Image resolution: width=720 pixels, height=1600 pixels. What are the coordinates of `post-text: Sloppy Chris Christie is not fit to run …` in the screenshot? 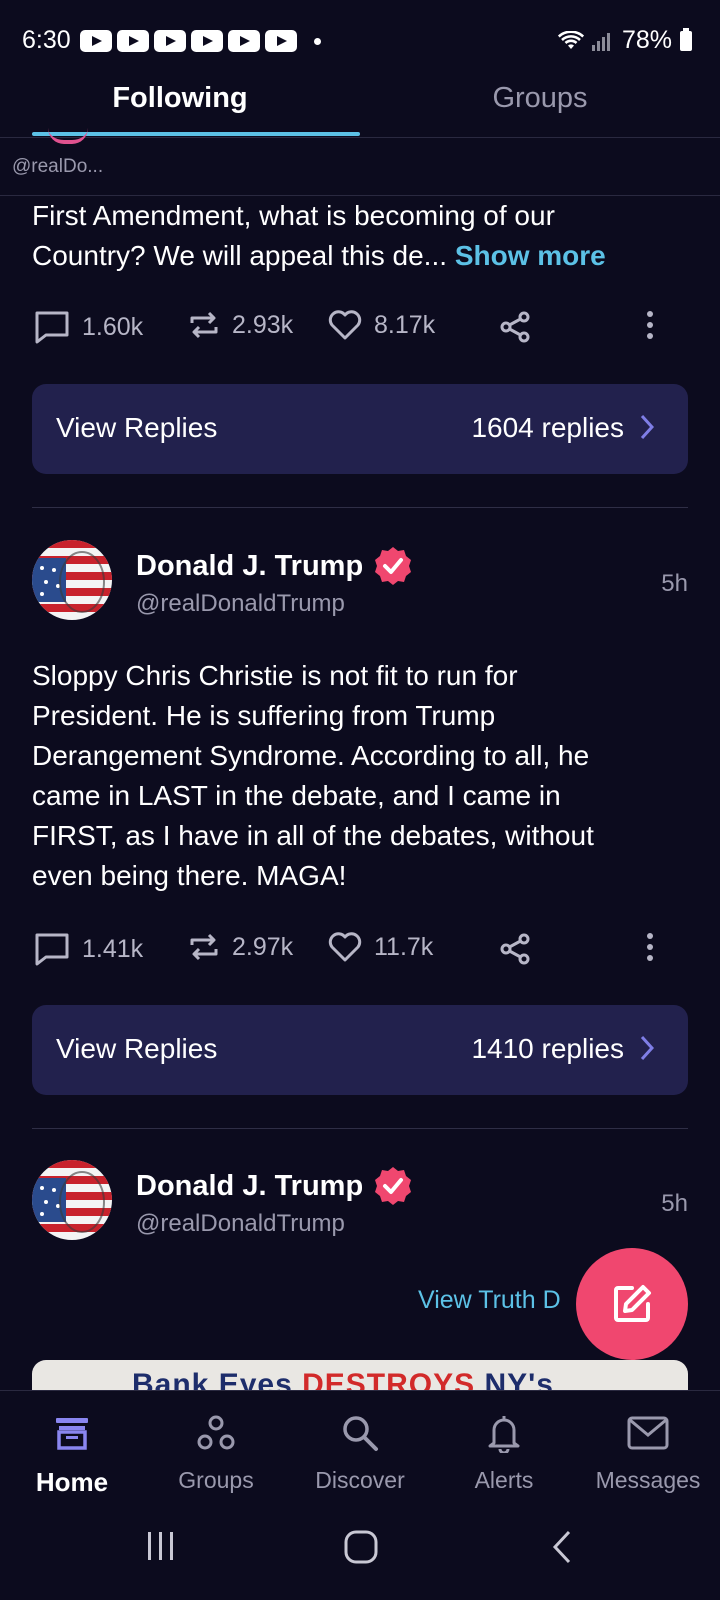 It's located at (362, 776).